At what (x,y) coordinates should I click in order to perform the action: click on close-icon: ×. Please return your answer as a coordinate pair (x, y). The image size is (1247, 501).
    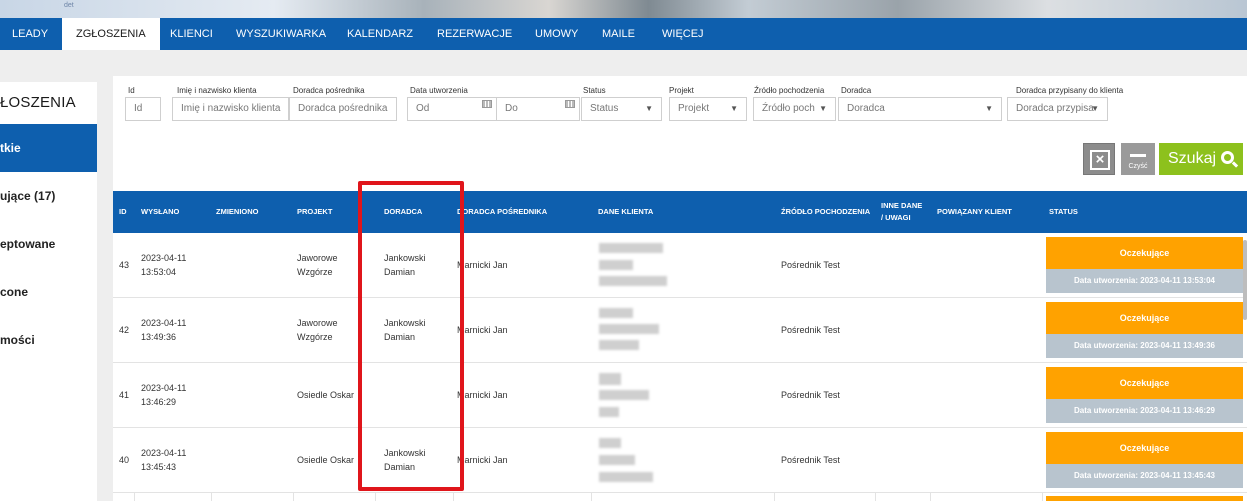
    Looking at the image, I should click on (1100, 160).